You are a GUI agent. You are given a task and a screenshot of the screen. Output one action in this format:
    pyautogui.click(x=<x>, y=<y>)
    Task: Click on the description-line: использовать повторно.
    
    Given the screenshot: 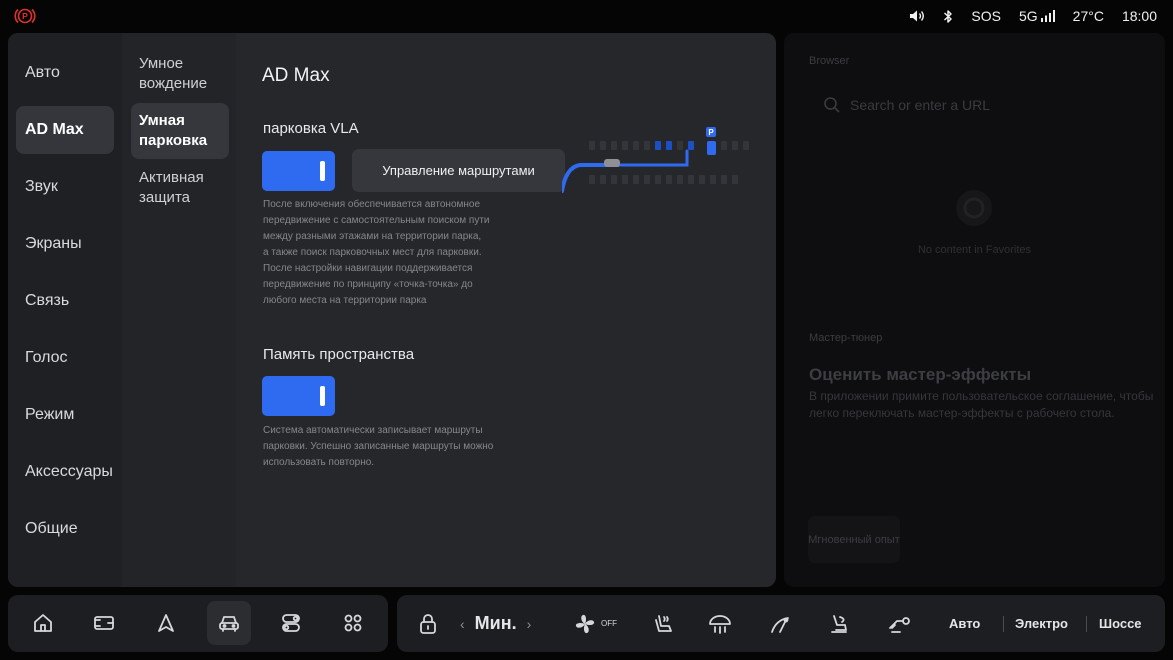 What is the action you would take?
    pyautogui.click(x=319, y=462)
    